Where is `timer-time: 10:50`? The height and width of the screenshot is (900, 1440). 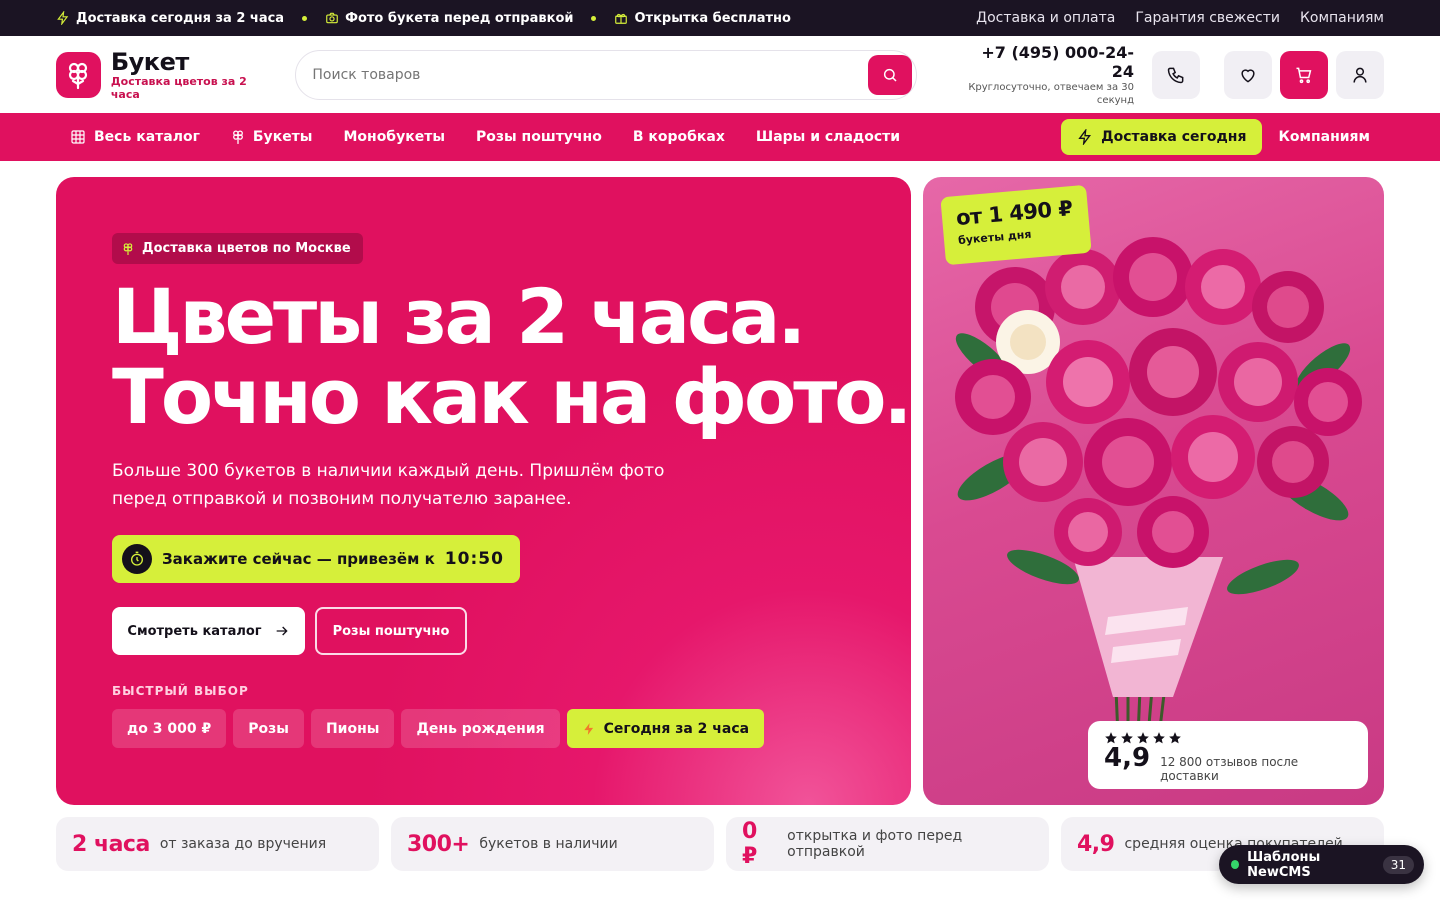 timer-time: 10:50 is located at coordinates (474, 559).